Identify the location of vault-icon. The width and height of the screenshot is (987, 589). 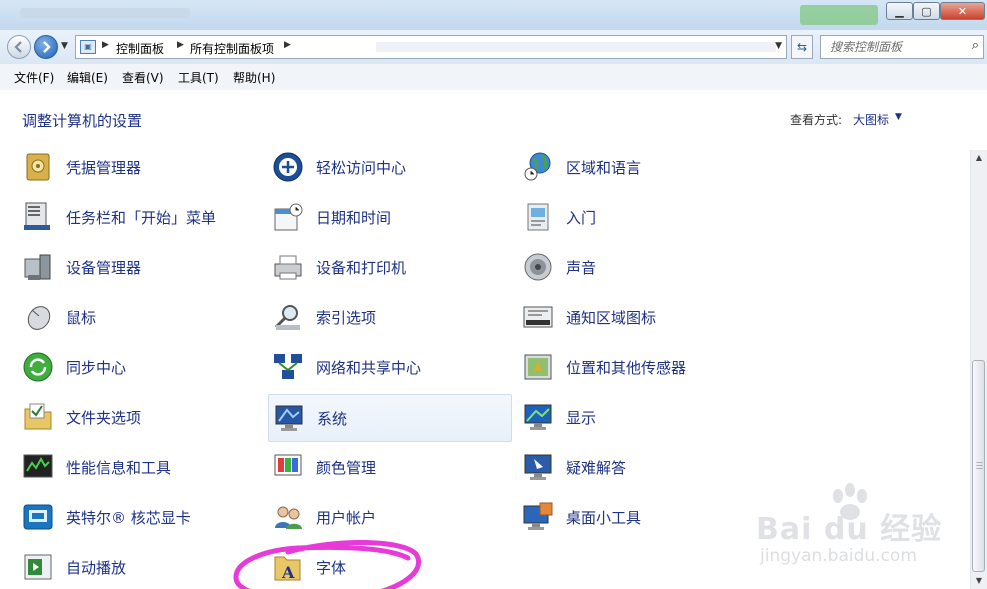
(38, 167).